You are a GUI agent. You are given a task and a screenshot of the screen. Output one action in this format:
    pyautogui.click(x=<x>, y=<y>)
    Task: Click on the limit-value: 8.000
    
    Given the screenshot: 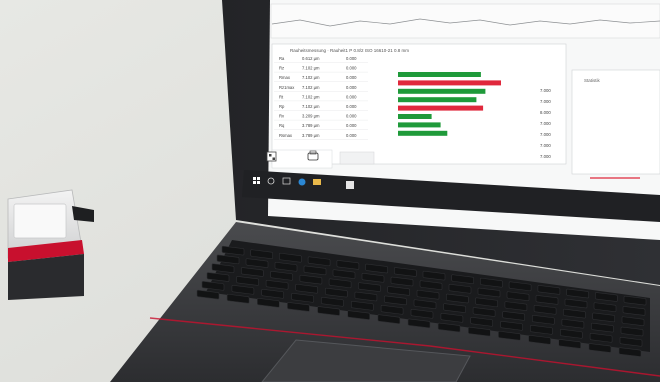 What is the action you would take?
    pyautogui.click(x=545, y=112)
    